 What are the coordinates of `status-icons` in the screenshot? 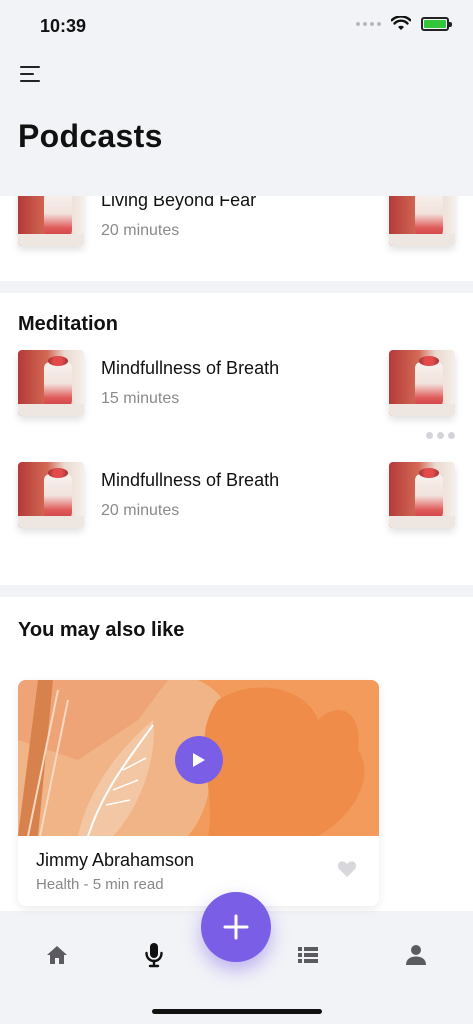 It's located at (404, 23).